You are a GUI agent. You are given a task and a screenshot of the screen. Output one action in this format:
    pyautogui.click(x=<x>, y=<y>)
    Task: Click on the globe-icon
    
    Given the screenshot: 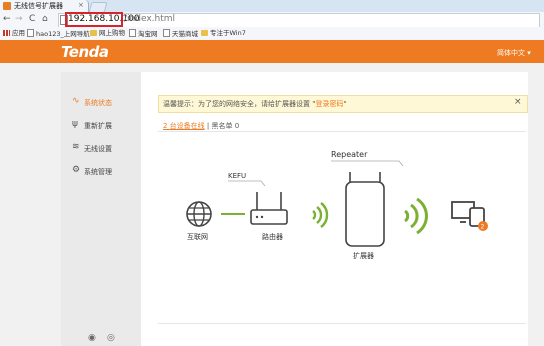 What is the action you would take?
    pyautogui.click(x=199, y=214)
    